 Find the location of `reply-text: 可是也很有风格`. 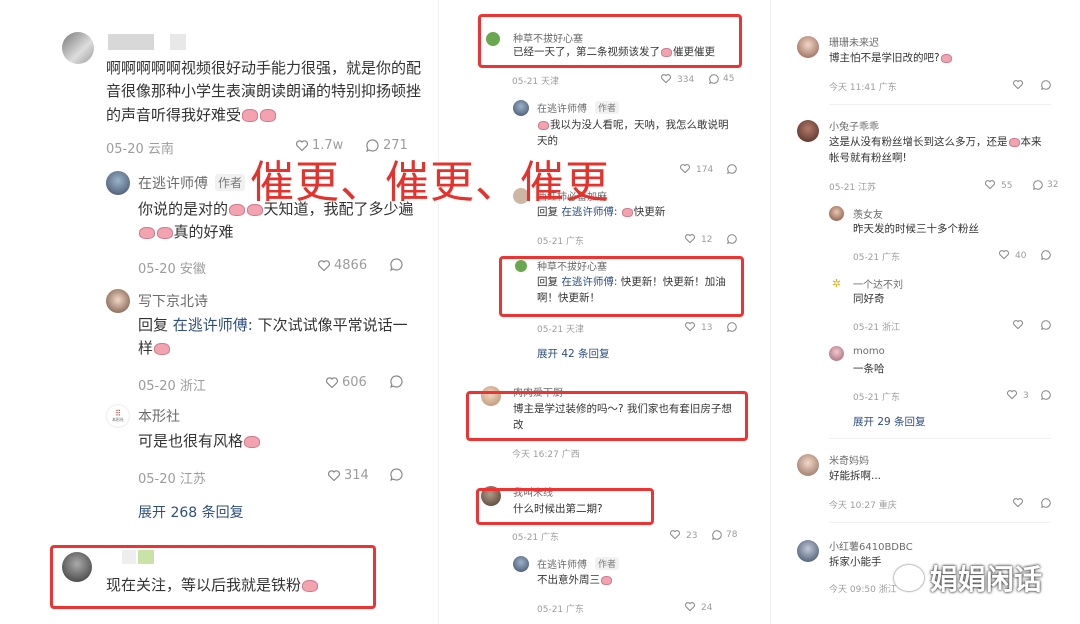

reply-text: 可是也很有风格 is located at coordinates (199, 441).